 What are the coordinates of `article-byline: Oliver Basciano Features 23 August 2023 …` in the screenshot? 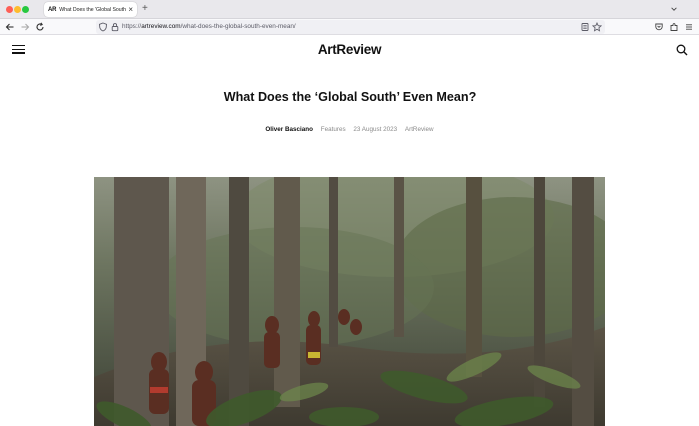 It's located at (349, 129).